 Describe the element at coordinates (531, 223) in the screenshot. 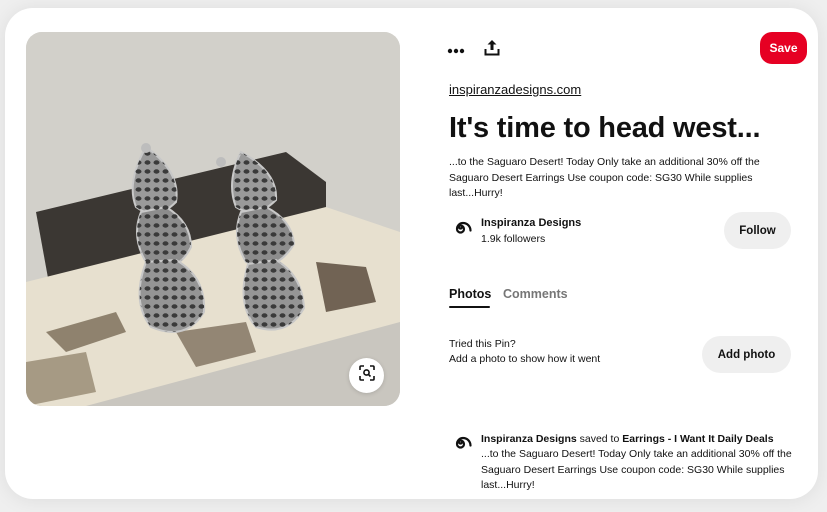

I see `creator-name: Inspiranza Designs` at that location.